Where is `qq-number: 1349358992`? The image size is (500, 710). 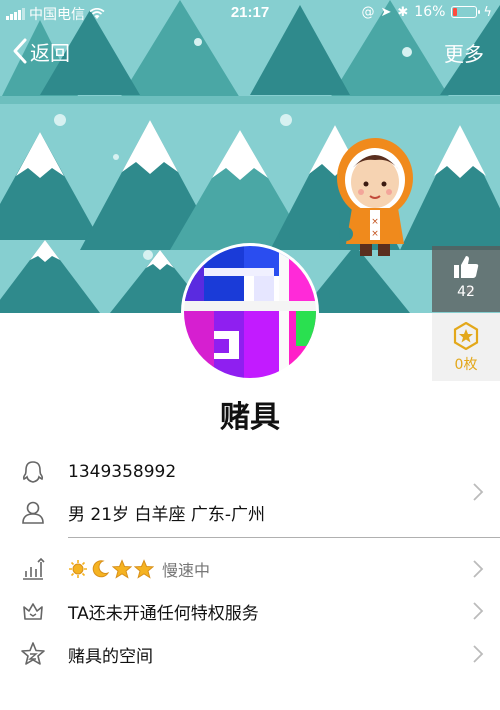
qq-number: 1349358992 is located at coordinates (122, 472).